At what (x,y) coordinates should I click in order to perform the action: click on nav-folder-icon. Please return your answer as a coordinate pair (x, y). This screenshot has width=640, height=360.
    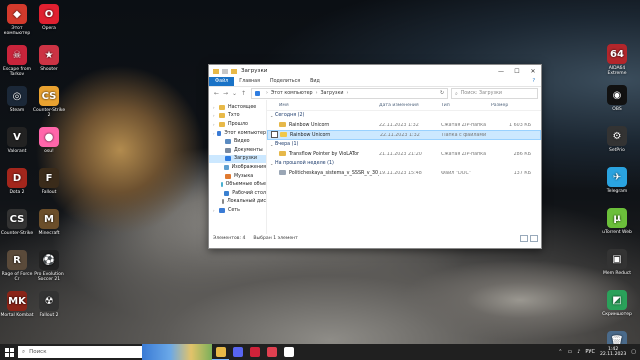
    Looking at the image, I should click on (222, 124).